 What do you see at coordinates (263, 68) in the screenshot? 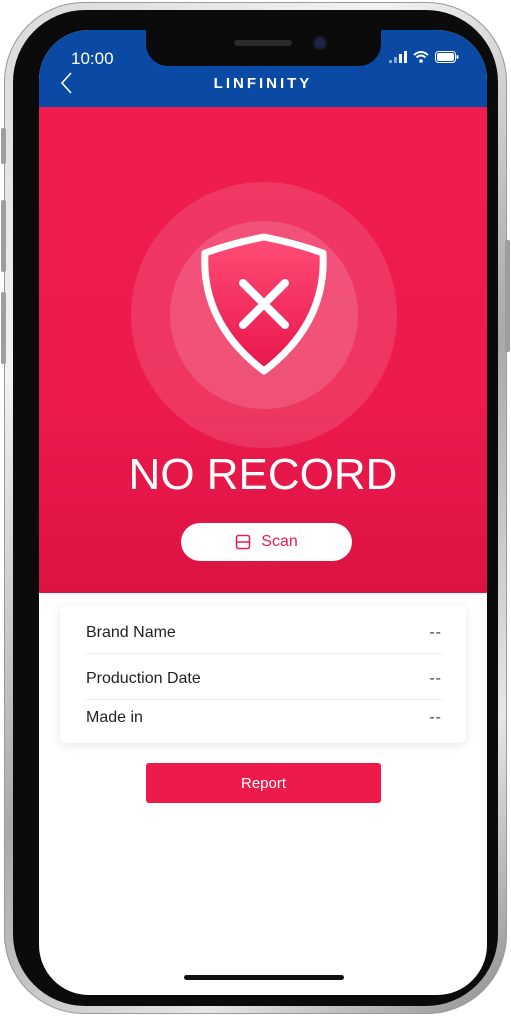
I see `top-bar: 10:00 LINFINITY` at bounding box center [263, 68].